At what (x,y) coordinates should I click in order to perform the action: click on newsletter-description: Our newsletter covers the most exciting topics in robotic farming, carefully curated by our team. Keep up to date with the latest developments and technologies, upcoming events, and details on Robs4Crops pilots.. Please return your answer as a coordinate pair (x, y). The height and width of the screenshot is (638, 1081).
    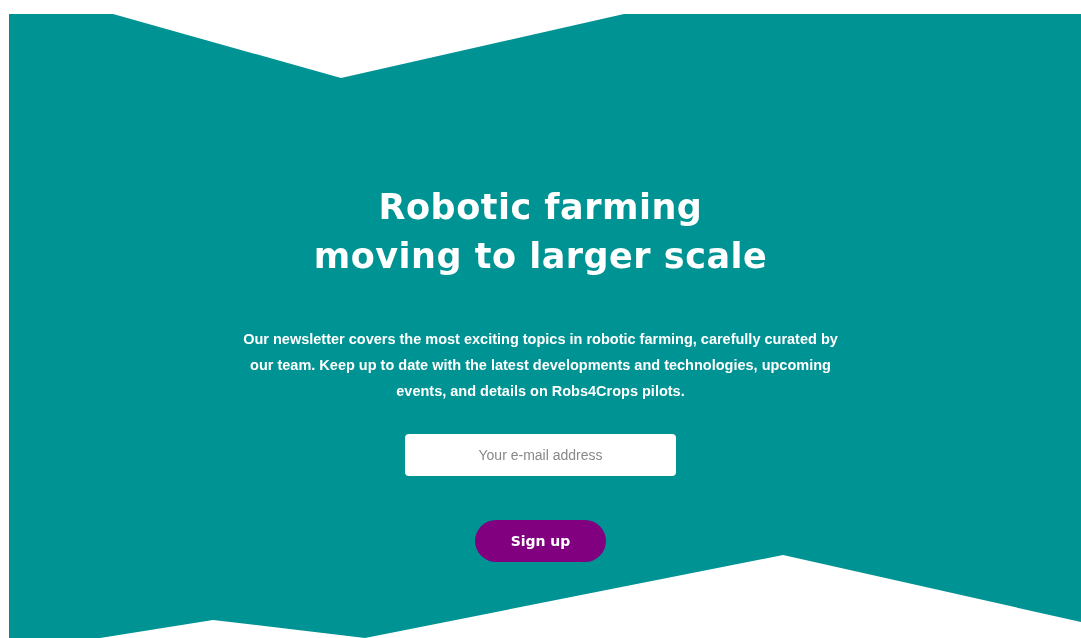
    Looking at the image, I should click on (540, 365).